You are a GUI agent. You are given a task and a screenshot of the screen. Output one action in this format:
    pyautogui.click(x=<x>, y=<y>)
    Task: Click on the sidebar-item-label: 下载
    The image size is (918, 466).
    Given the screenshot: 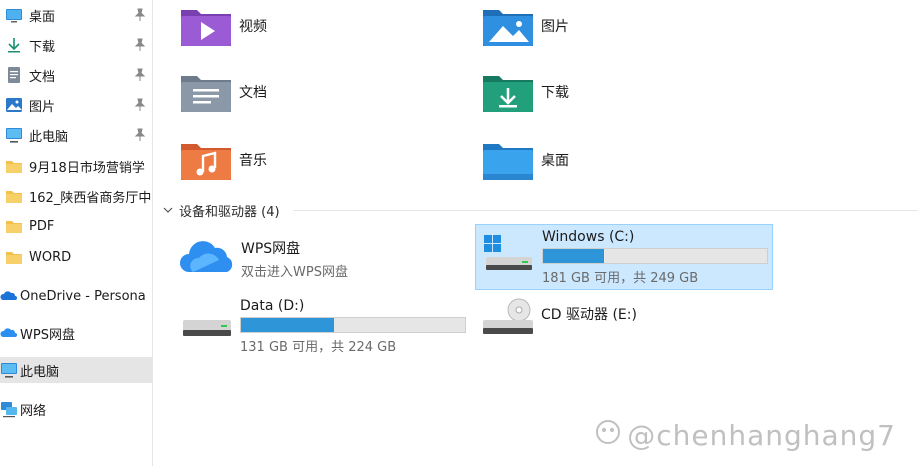 What is the action you would take?
    pyautogui.click(x=42, y=47)
    